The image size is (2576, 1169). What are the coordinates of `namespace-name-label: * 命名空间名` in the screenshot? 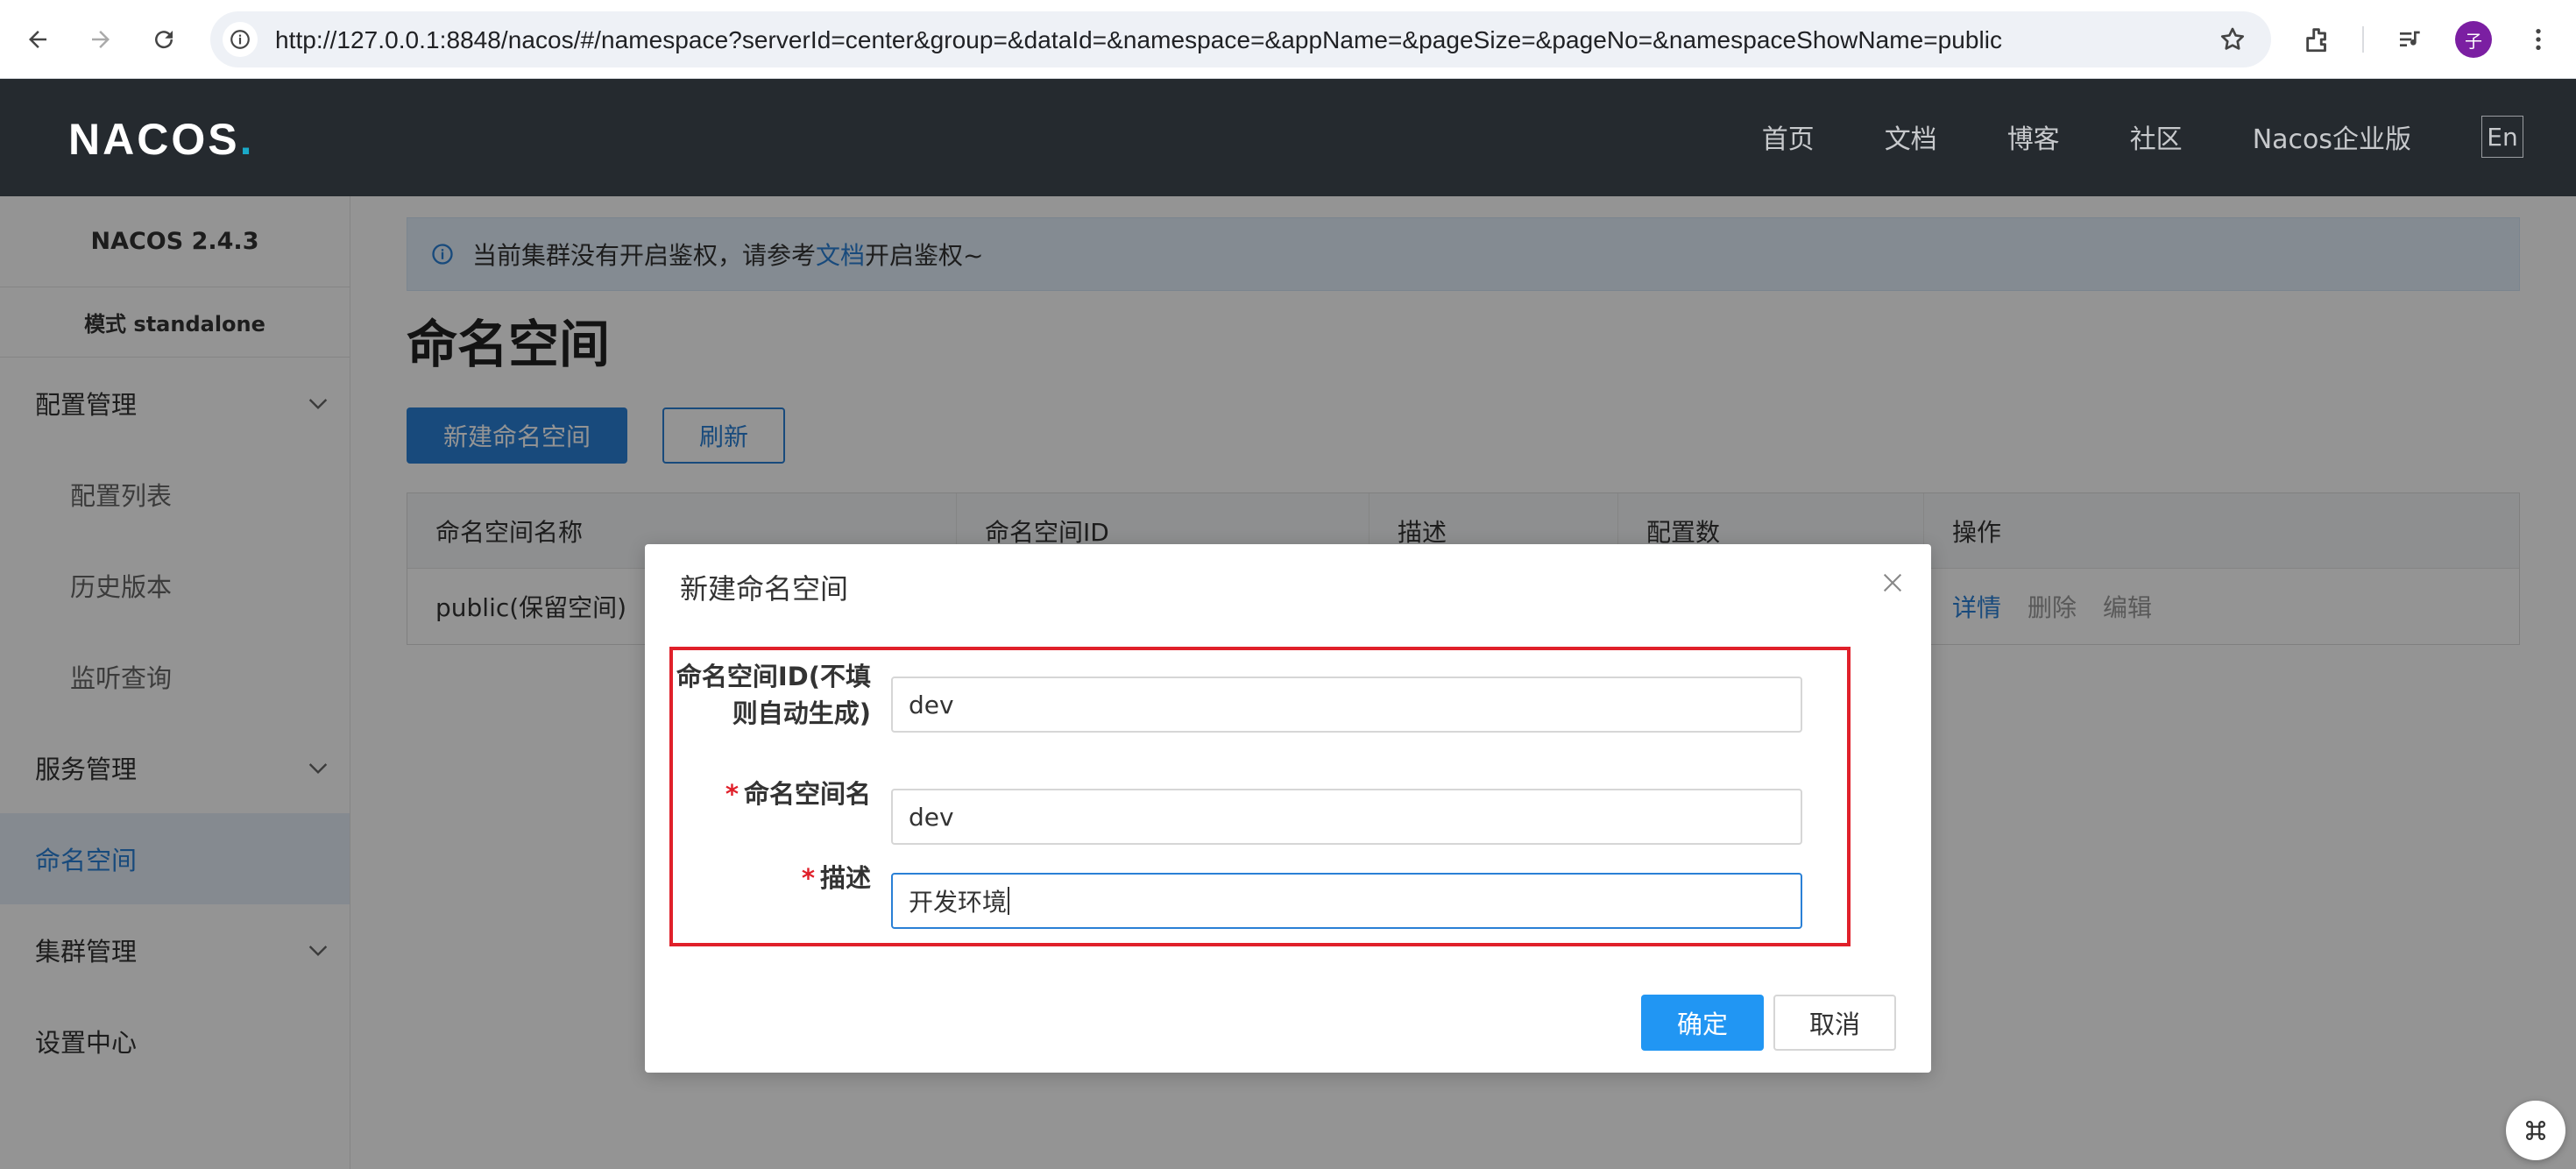 It's located at (798, 794).